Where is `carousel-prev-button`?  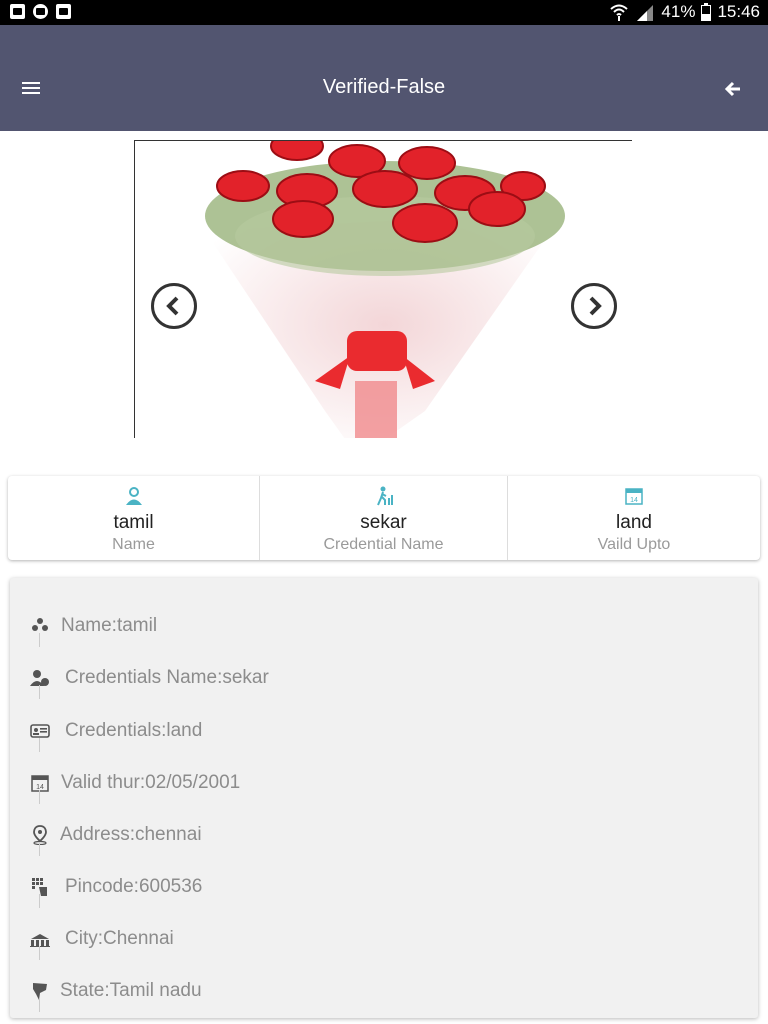 carousel-prev-button is located at coordinates (174, 306).